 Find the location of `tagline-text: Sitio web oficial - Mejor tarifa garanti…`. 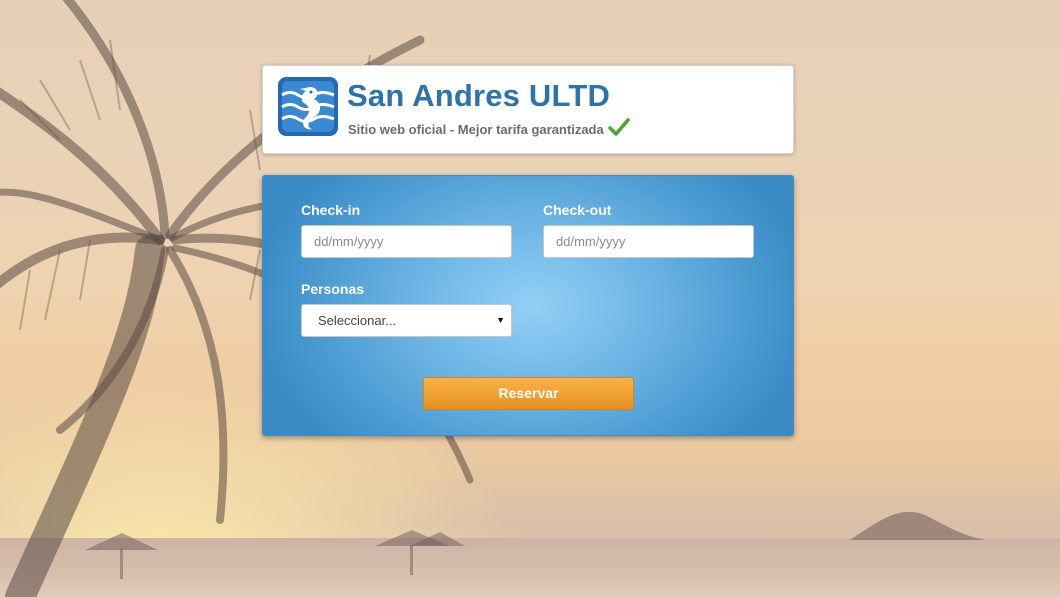

tagline-text: Sitio web oficial - Mejor tarifa garanti… is located at coordinates (476, 129).